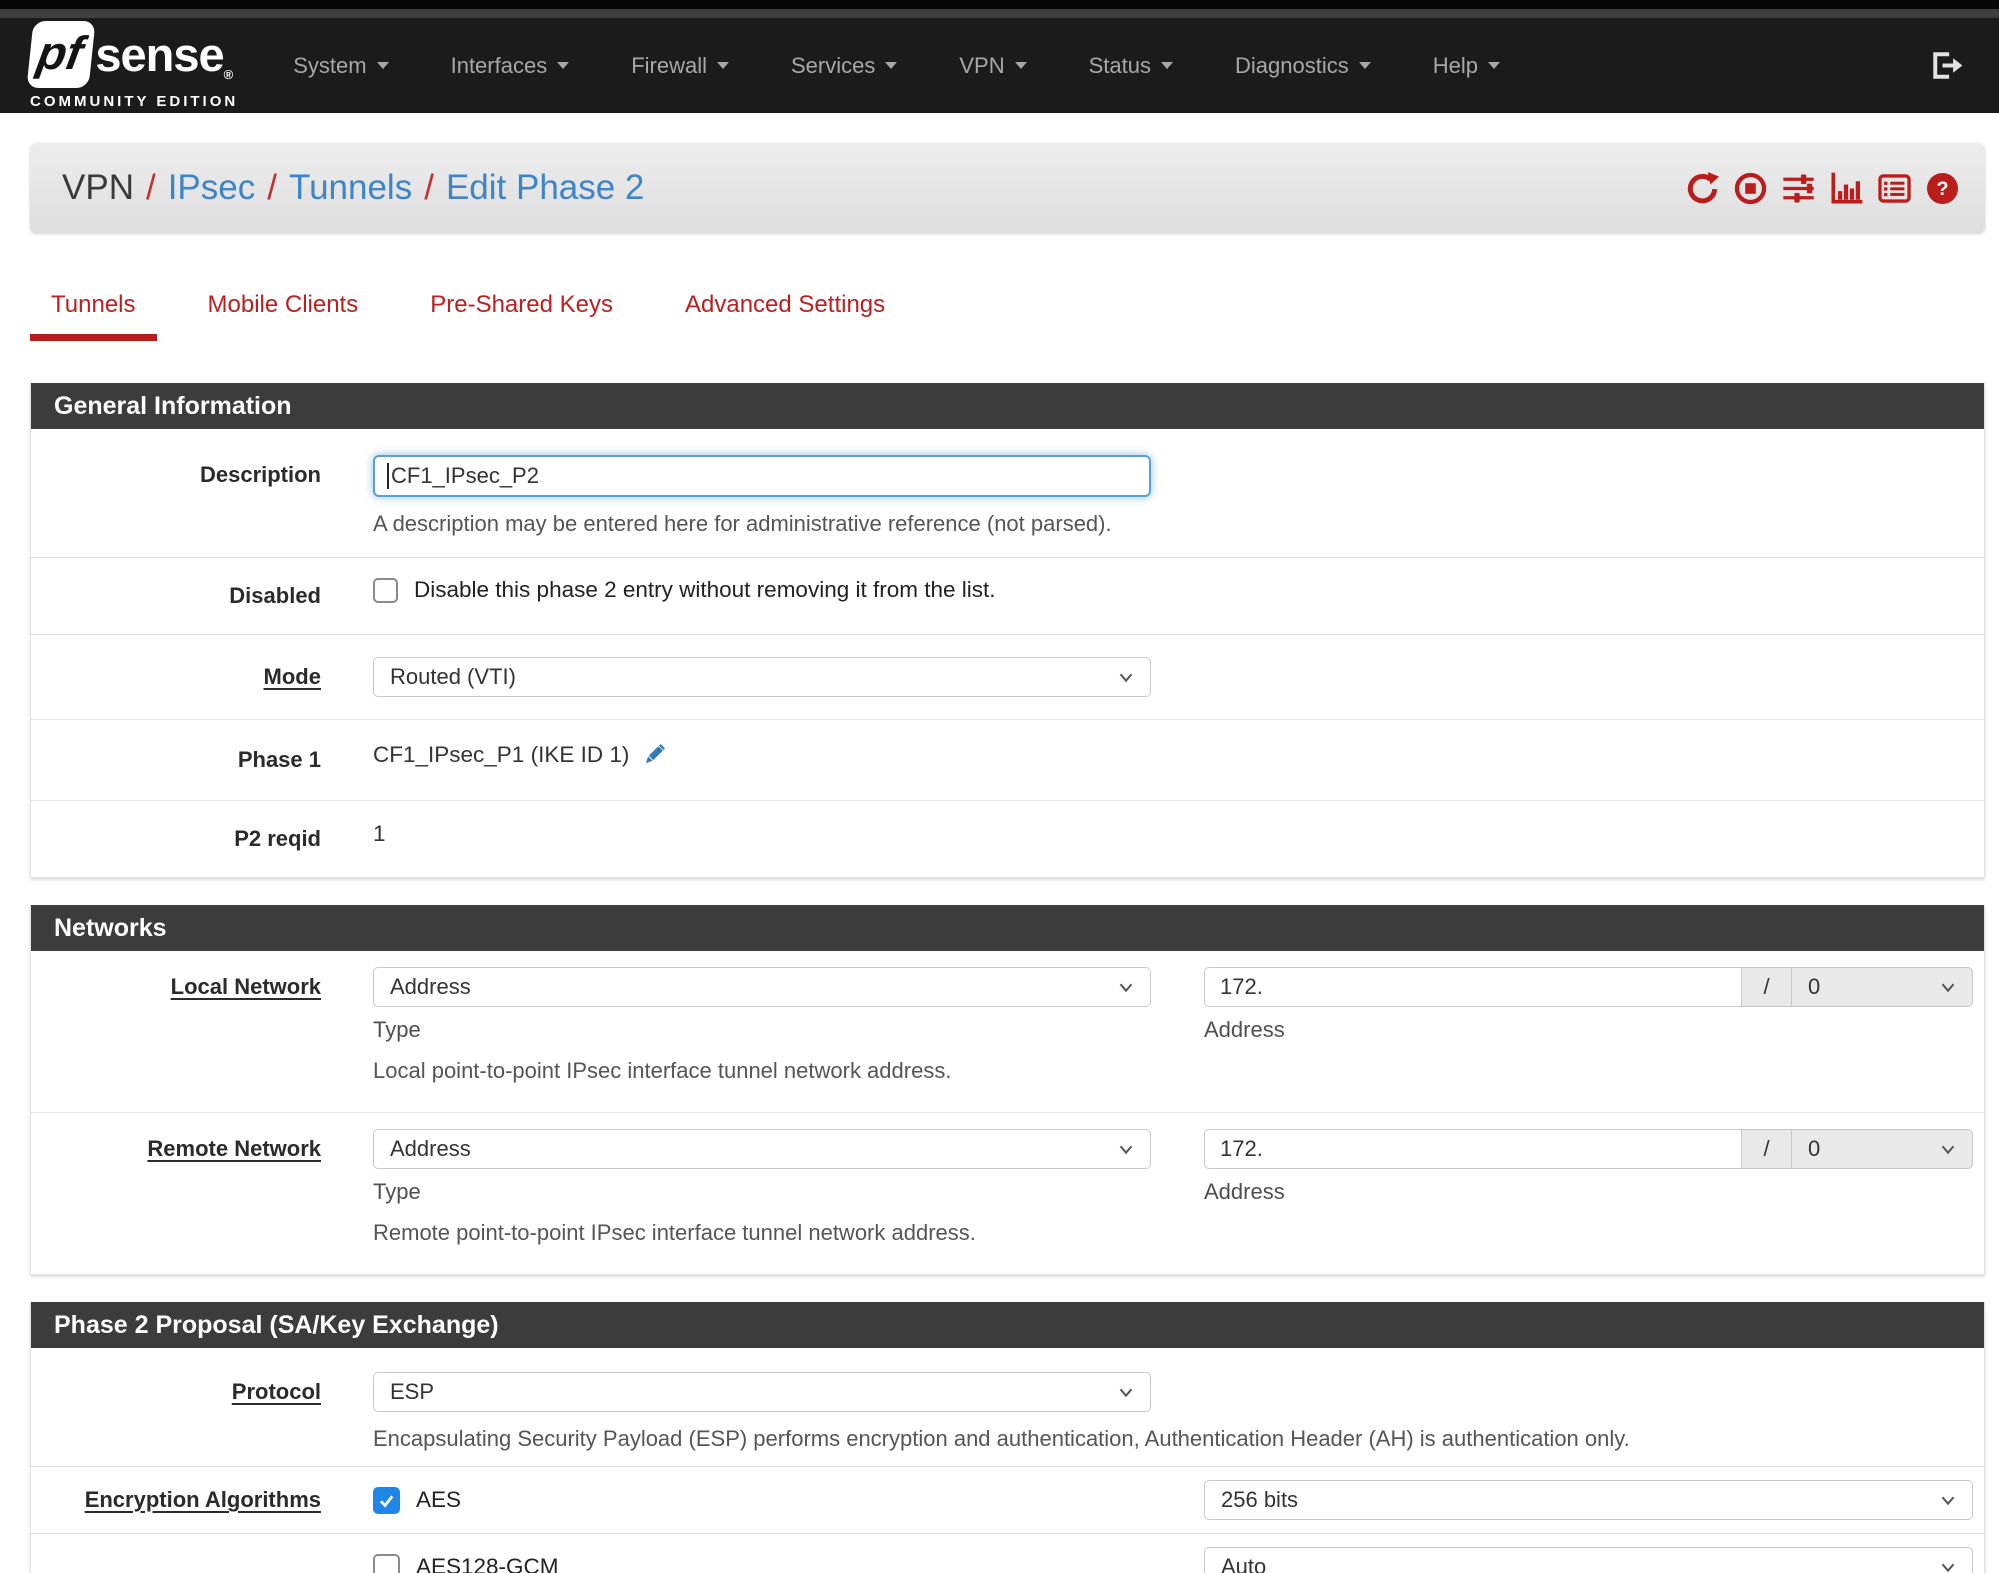 The image size is (1999, 1573). I want to click on mode-select: Routed (VTI), so click(762, 677).